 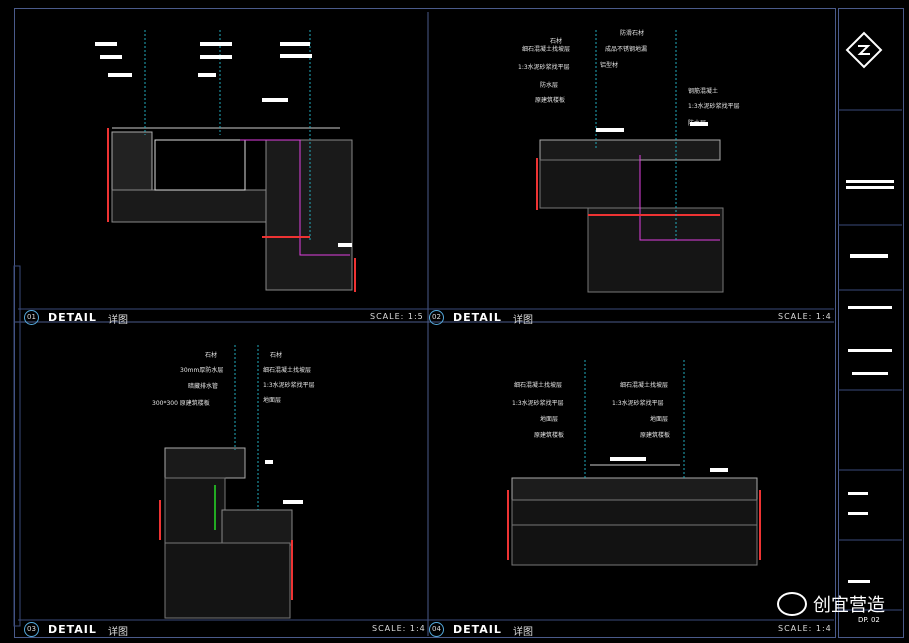 I want to click on panel-3-scale: SCALE: 1:4, so click(x=399, y=628).